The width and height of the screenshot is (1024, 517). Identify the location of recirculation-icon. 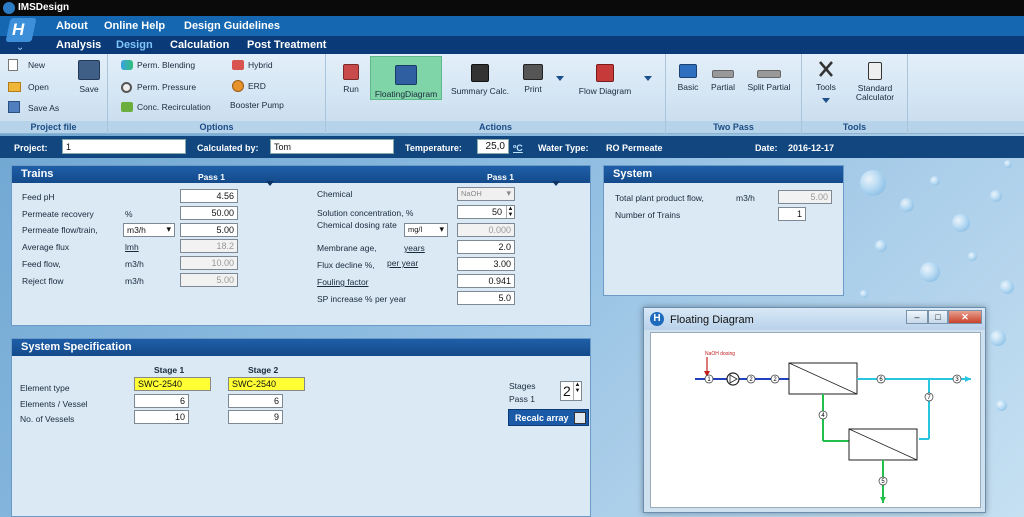
(127, 107).